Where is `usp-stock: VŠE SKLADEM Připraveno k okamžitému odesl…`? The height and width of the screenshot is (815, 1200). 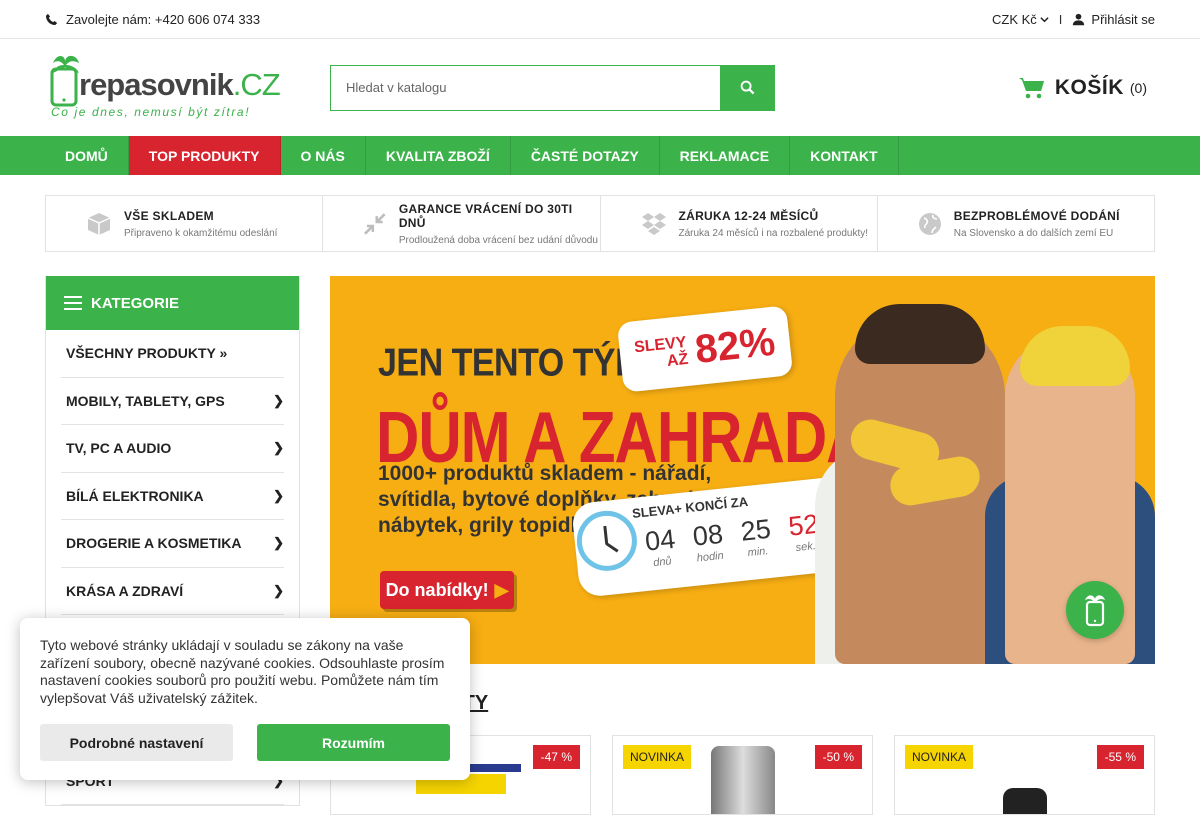
usp-stock: VŠE SKLADEM Připraveno k okamžitému odesl… is located at coordinates (185, 223).